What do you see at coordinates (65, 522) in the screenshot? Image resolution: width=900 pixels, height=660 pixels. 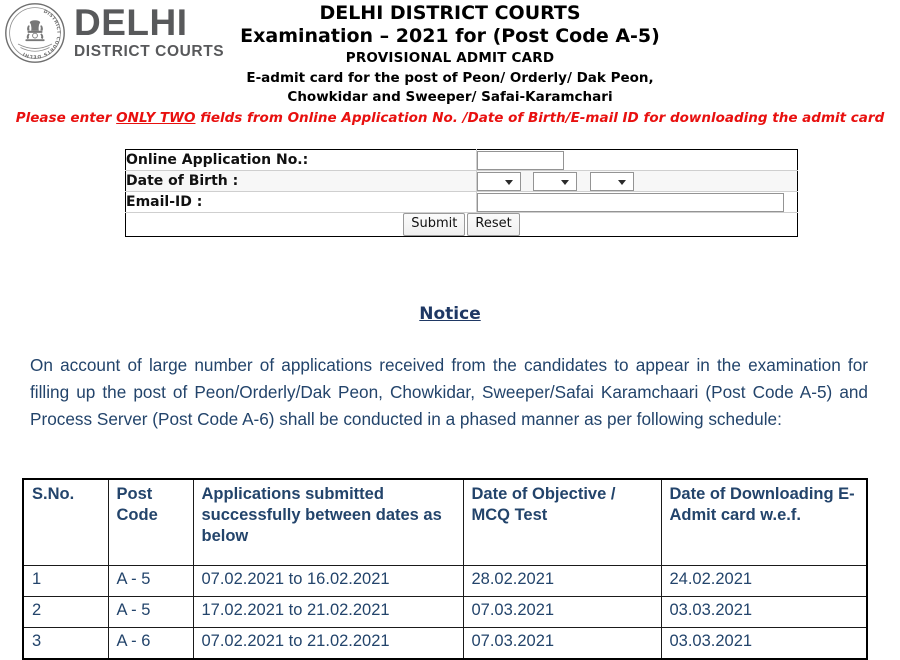 I see `col-header-sno: S.No.` at bounding box center [65, 522].